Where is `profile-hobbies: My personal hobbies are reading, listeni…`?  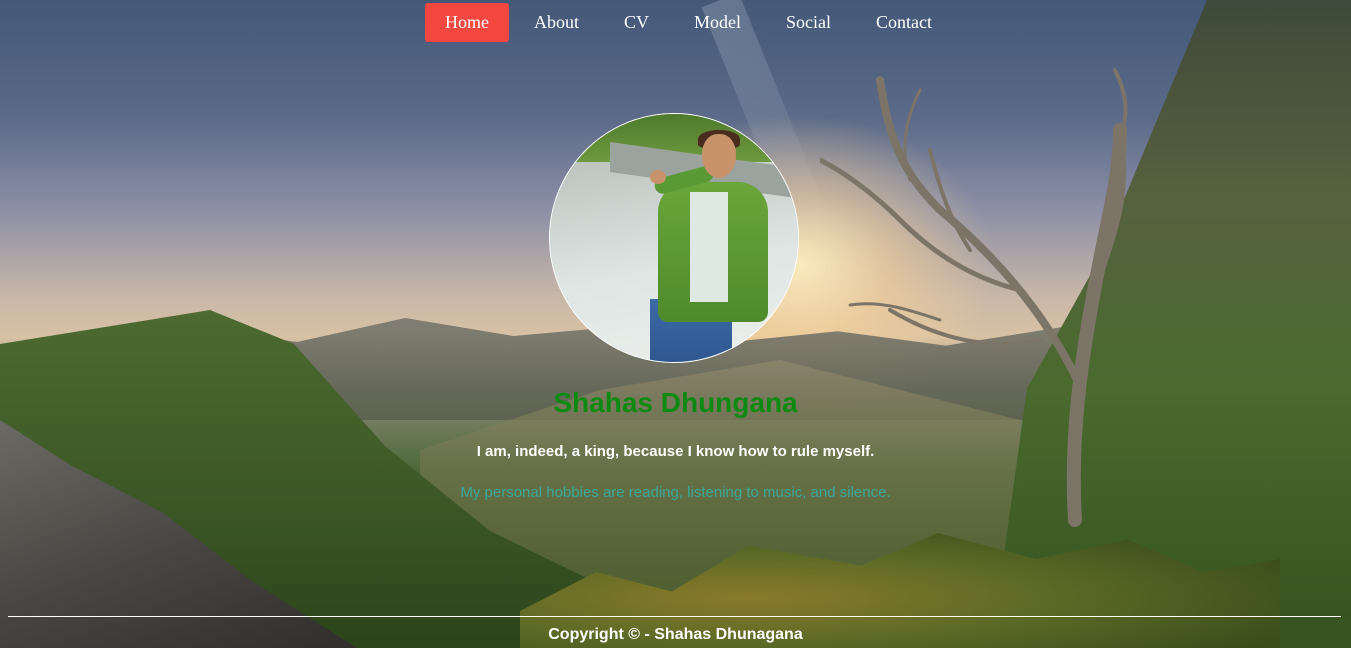
profile-hobbies: My personal hobbies are reading, listeni… is located at coordinates (675, 492).